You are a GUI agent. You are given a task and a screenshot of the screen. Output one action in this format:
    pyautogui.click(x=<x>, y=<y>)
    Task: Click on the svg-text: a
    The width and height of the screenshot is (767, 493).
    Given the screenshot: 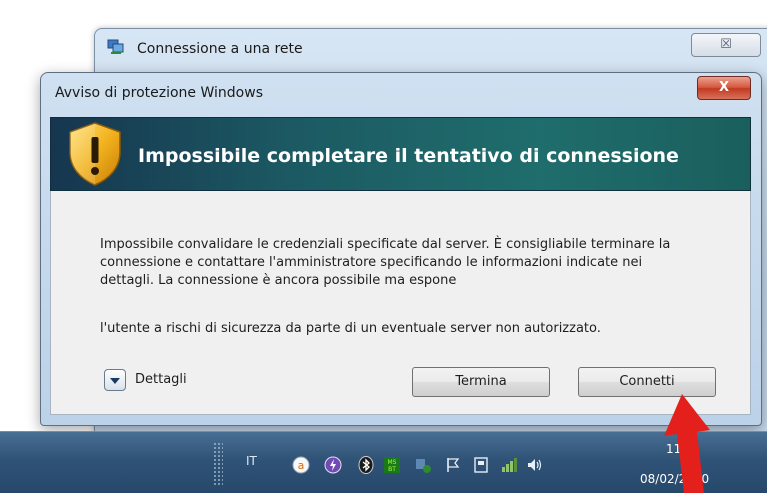 What is the action you would take?
    pyautogui.click(x=301, y=465)
    